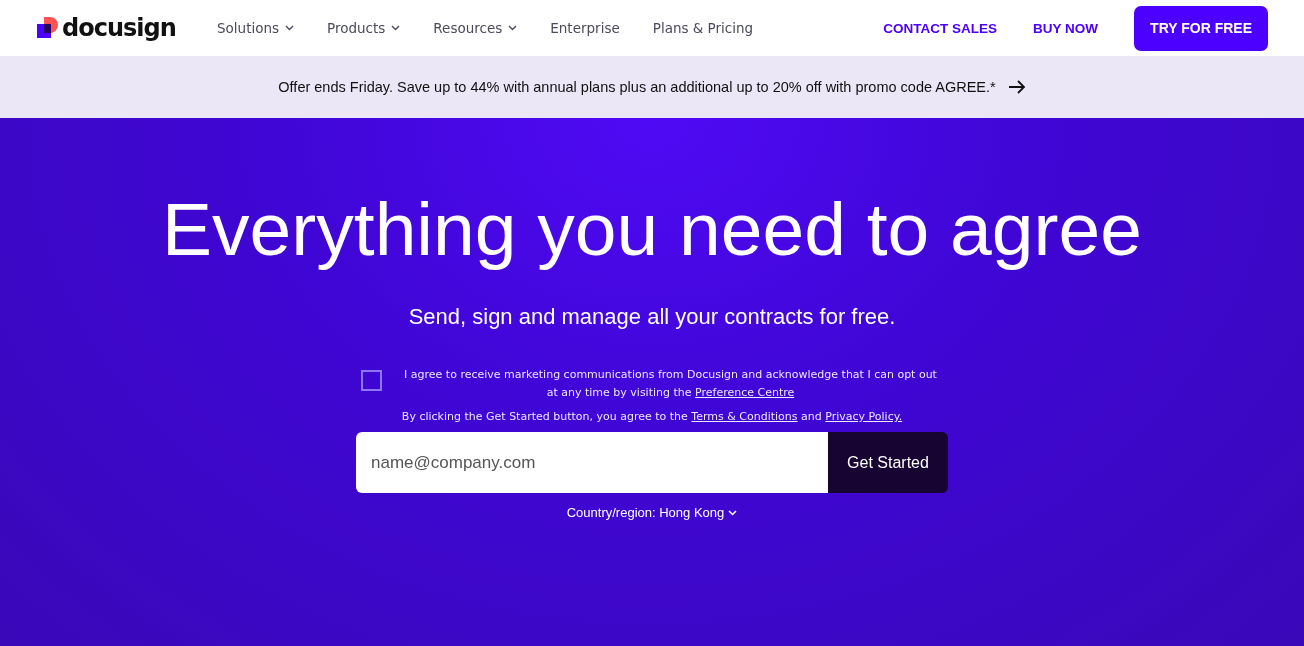 The width and height of the screenshot is (1304, 646). I want to click on header-link: CONTACT SALES, so click(940, 28).